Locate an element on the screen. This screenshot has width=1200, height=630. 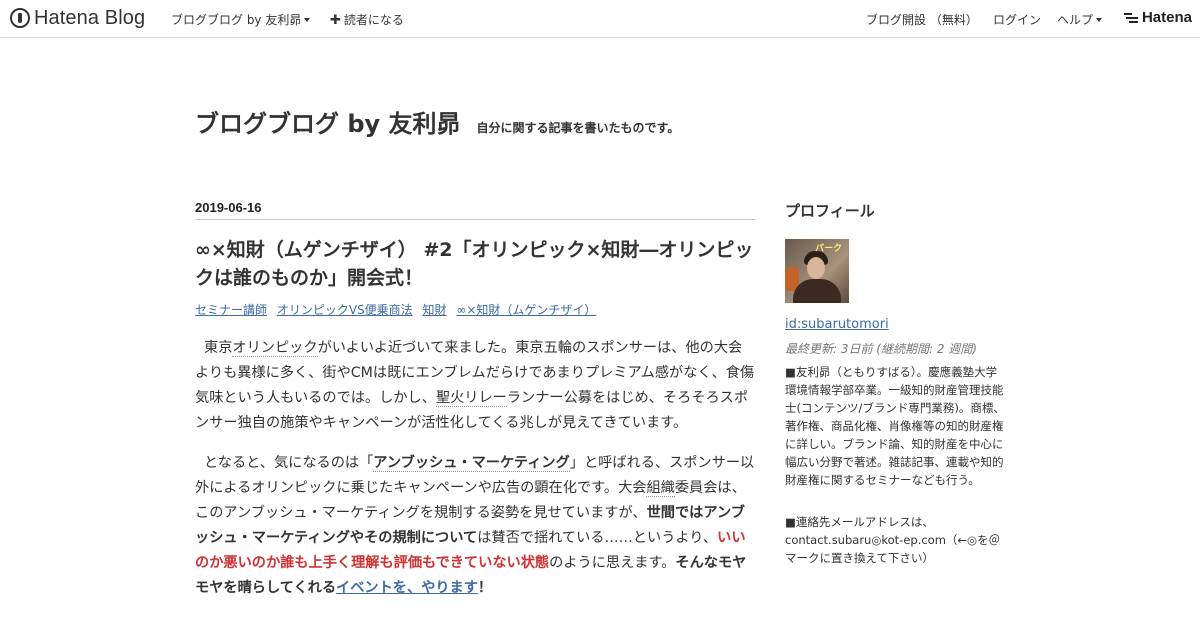
hatena-blog-logo: Hatena Blog is located at coordinates (77, 18).